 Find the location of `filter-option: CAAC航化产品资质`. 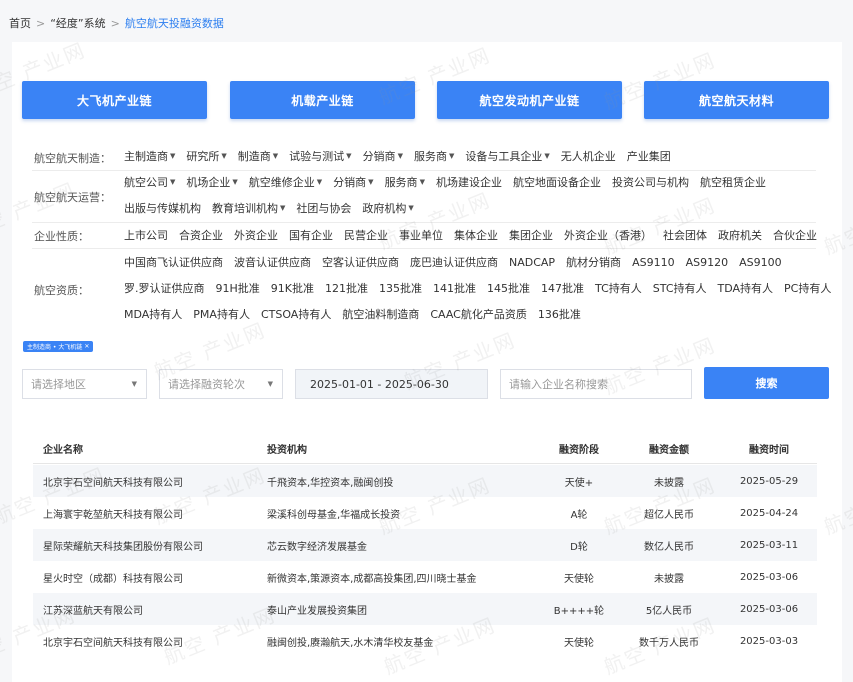

filter-option: CAAC航化产品资质 is located at coordinates (478, 314).